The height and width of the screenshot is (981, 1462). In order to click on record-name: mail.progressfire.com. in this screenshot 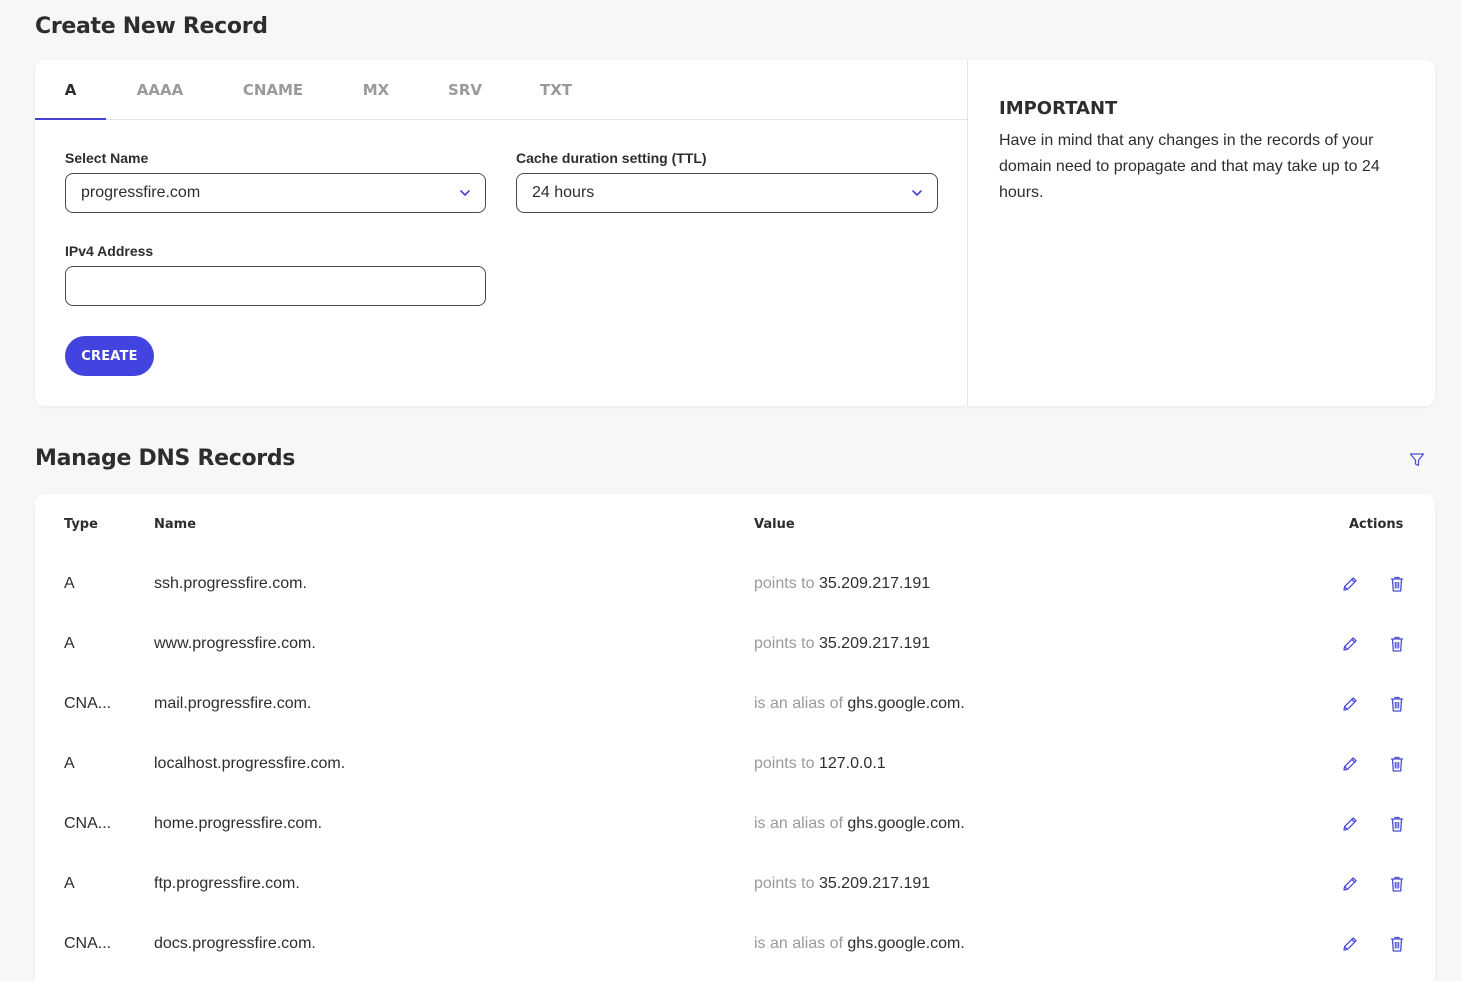, I will do `click(233, 703)`.